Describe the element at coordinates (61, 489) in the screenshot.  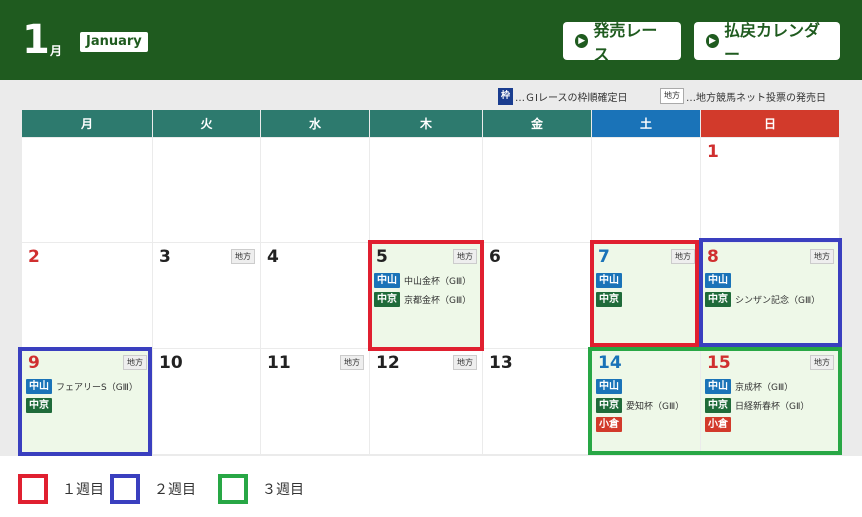
I see `legend-week1: １週目` at that location.